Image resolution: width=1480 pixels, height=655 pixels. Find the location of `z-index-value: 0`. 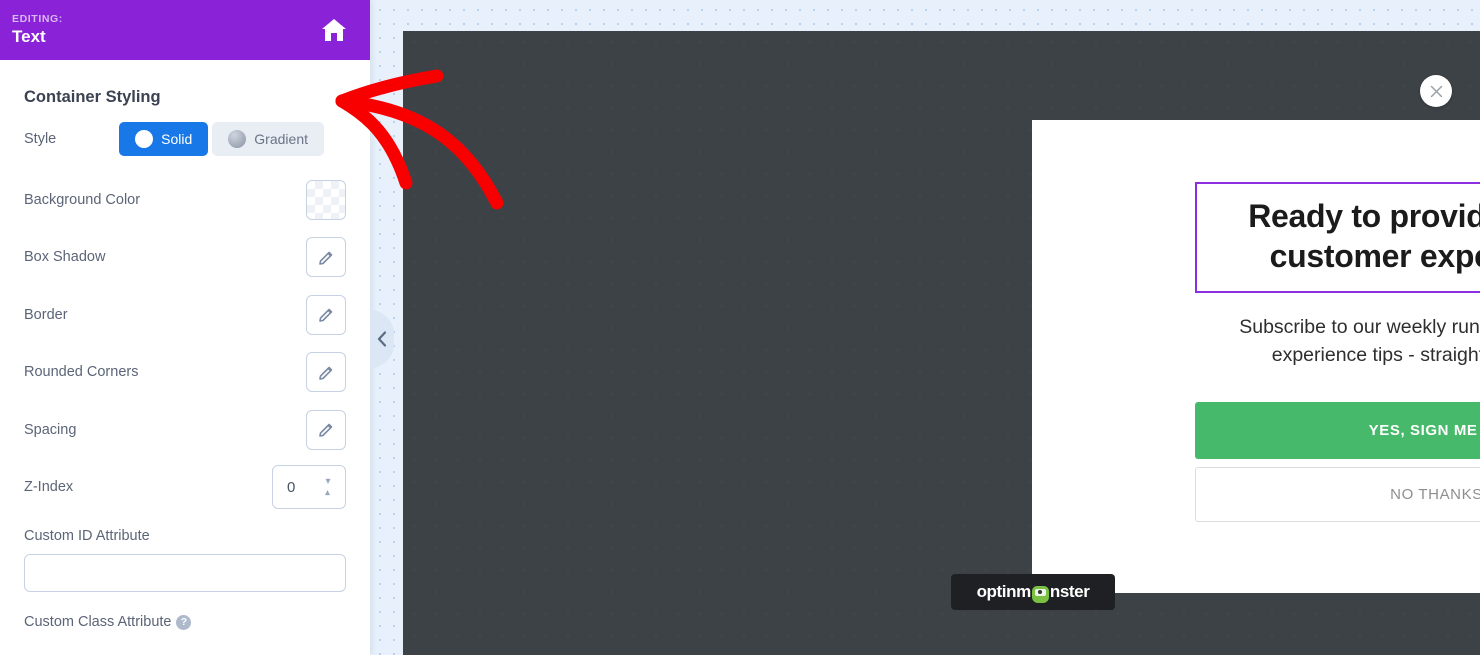

z-index-value: 0 is located at coordinates (291, 487).